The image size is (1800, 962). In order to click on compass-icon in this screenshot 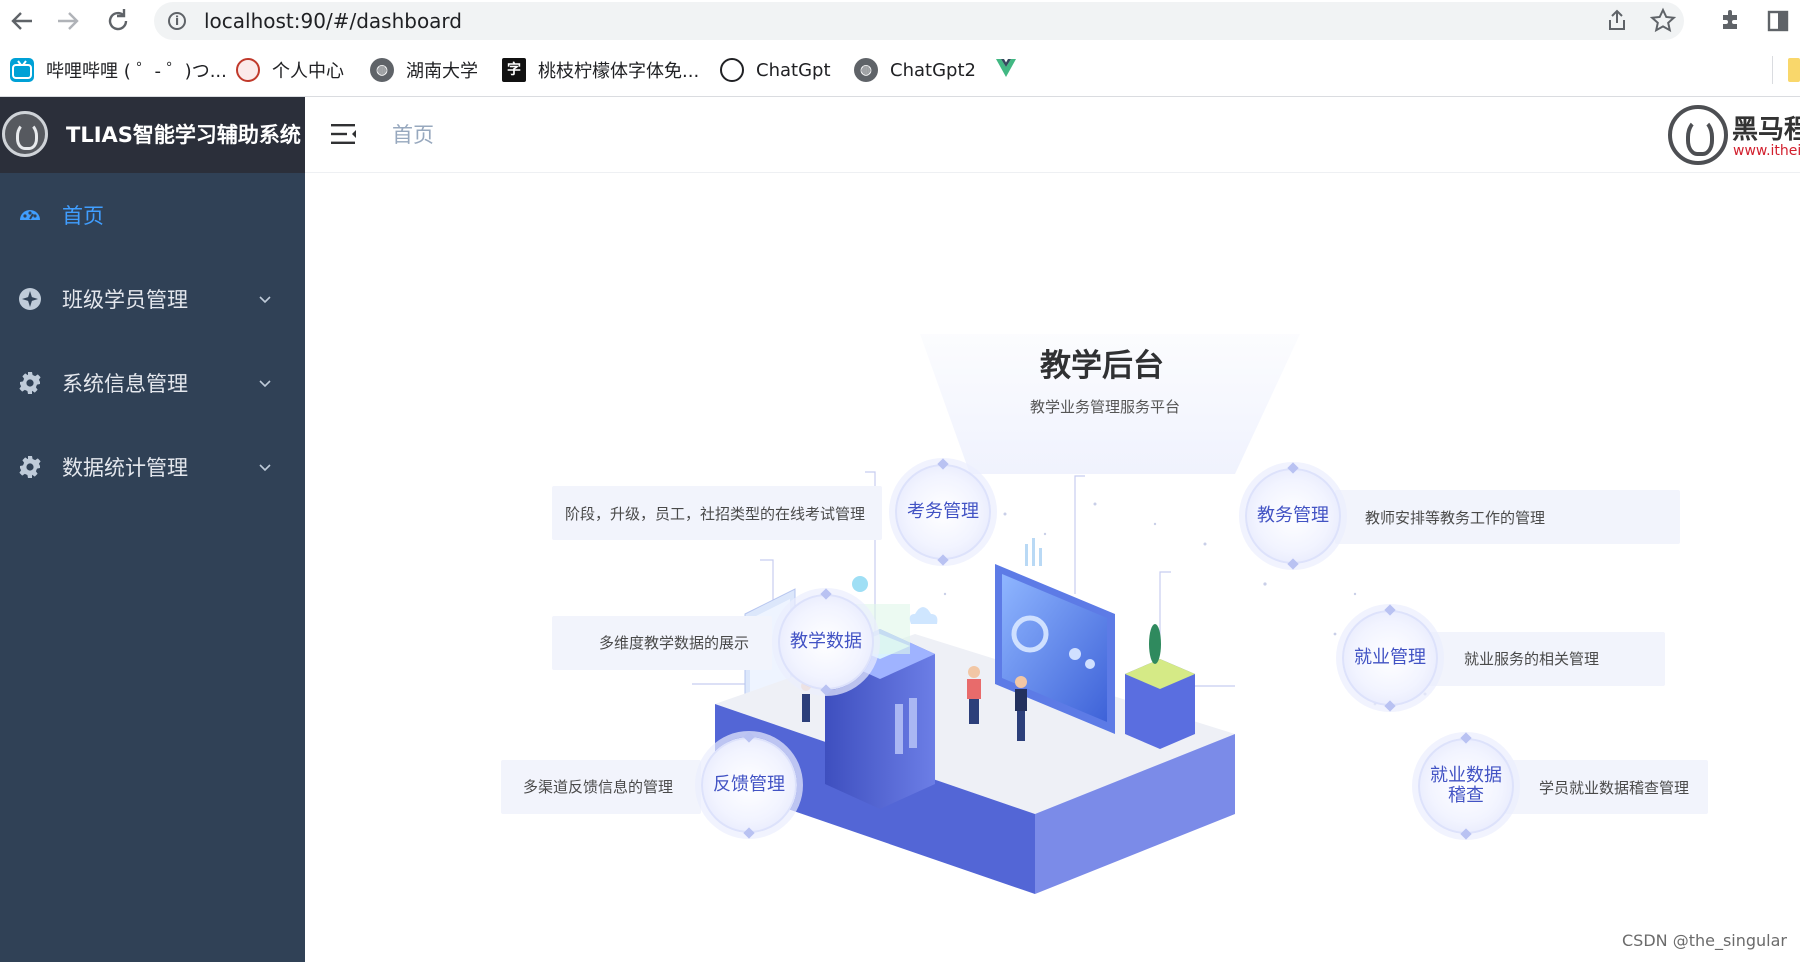, I will do `click(30, 299)`.